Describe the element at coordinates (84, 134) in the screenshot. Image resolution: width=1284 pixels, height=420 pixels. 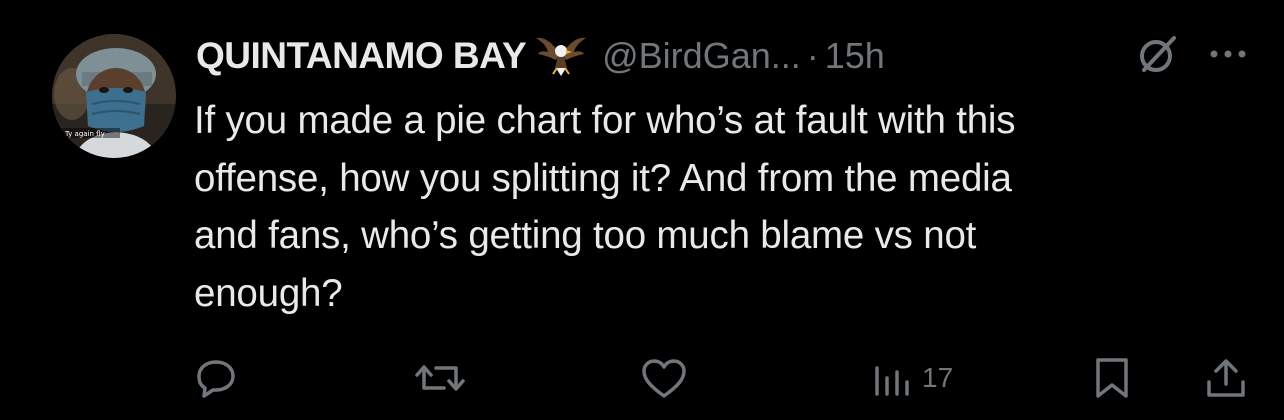
I see `avatar-caption: Ty again fly` at that location.